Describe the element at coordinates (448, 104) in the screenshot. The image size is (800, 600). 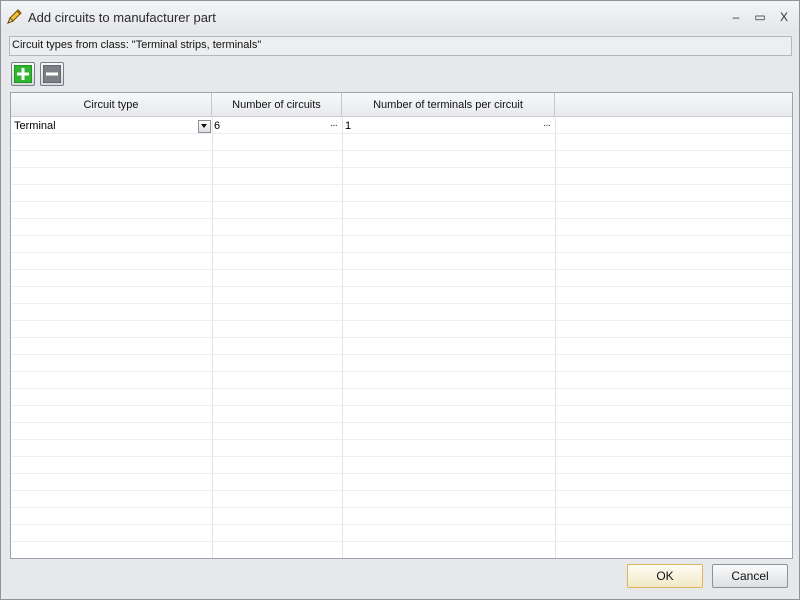
I see `column-header-terminals-per-circuit: Number of terminals per circuit` at that location.